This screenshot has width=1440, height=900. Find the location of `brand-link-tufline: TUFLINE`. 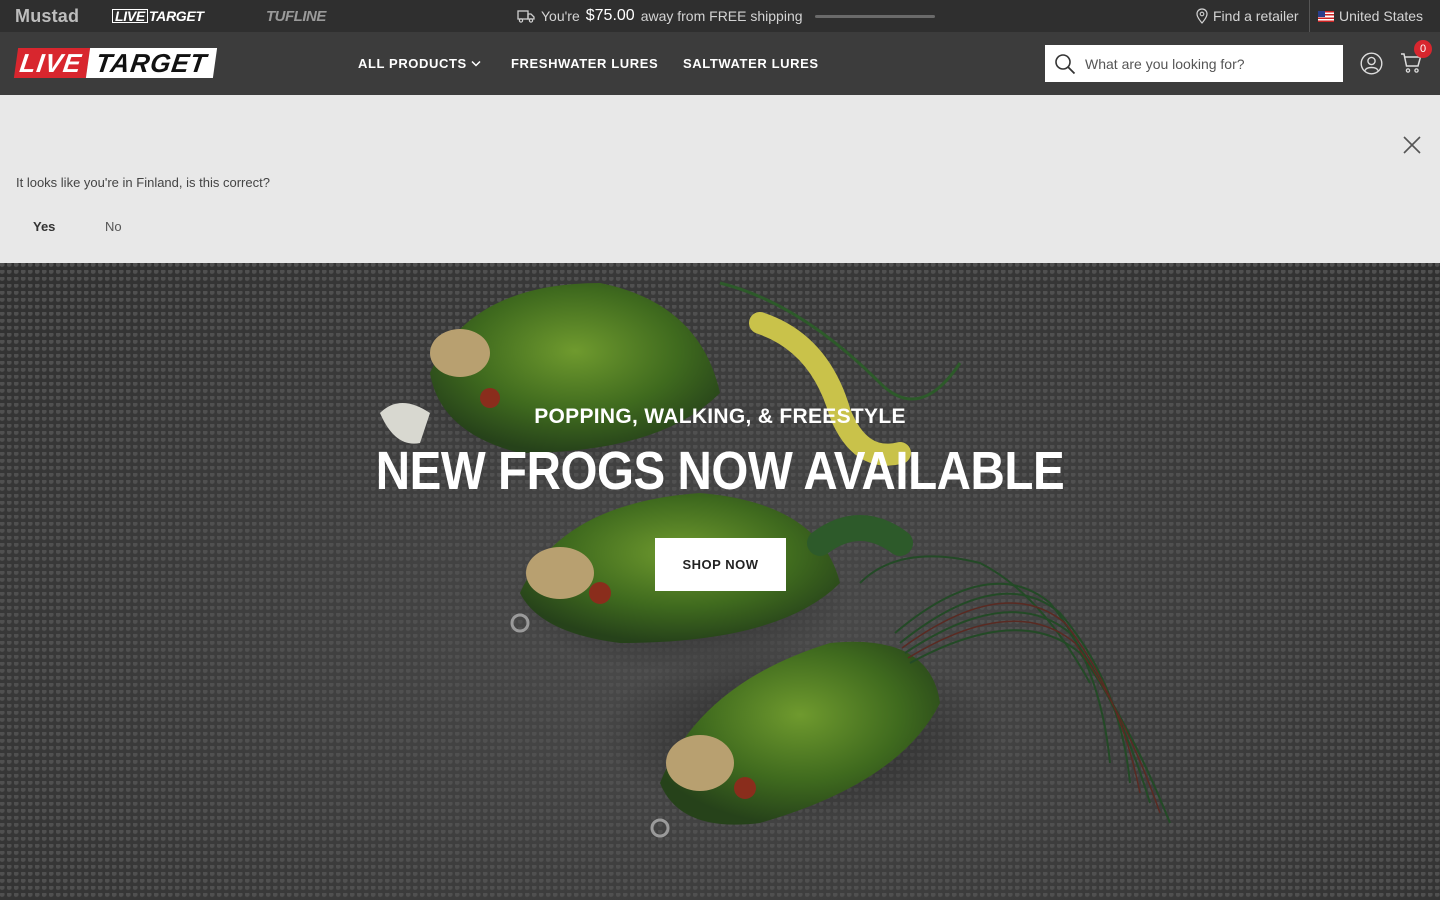

brand-link-tufline: TUFLINE is located at coordinates (296, 16).